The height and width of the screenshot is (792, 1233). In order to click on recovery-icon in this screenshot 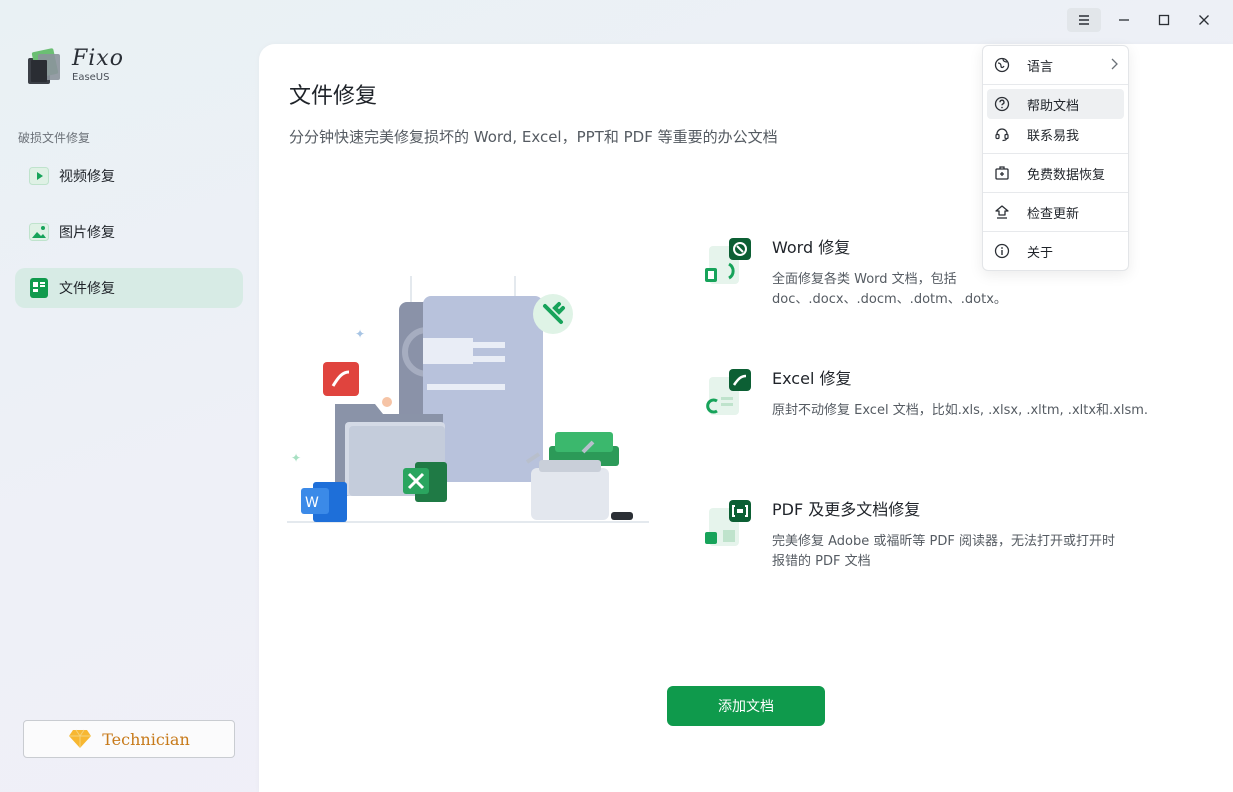, I will do `click(1002, 173)`.